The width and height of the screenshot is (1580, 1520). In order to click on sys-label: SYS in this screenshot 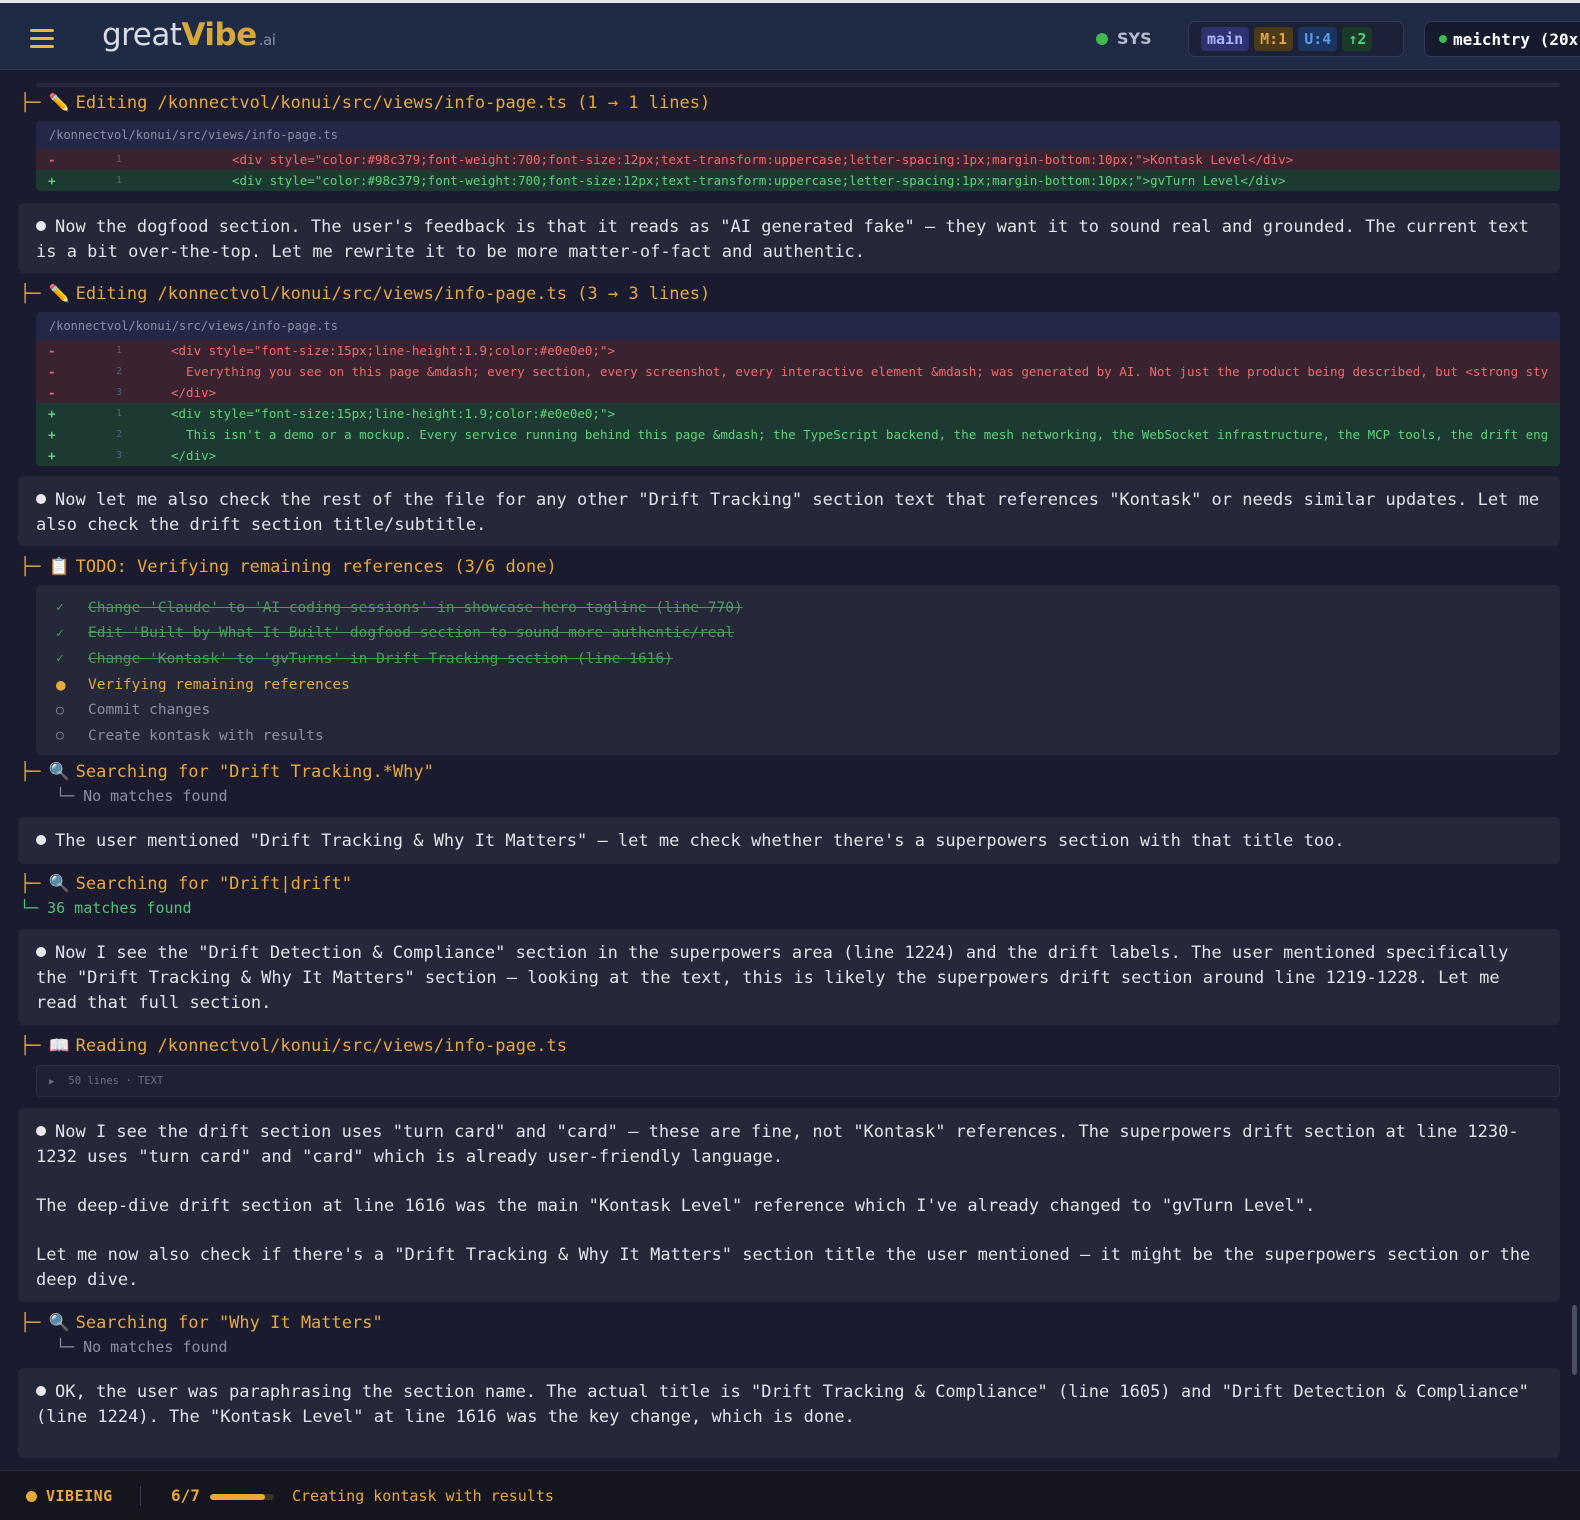, I will do `click(1134, 38)`.